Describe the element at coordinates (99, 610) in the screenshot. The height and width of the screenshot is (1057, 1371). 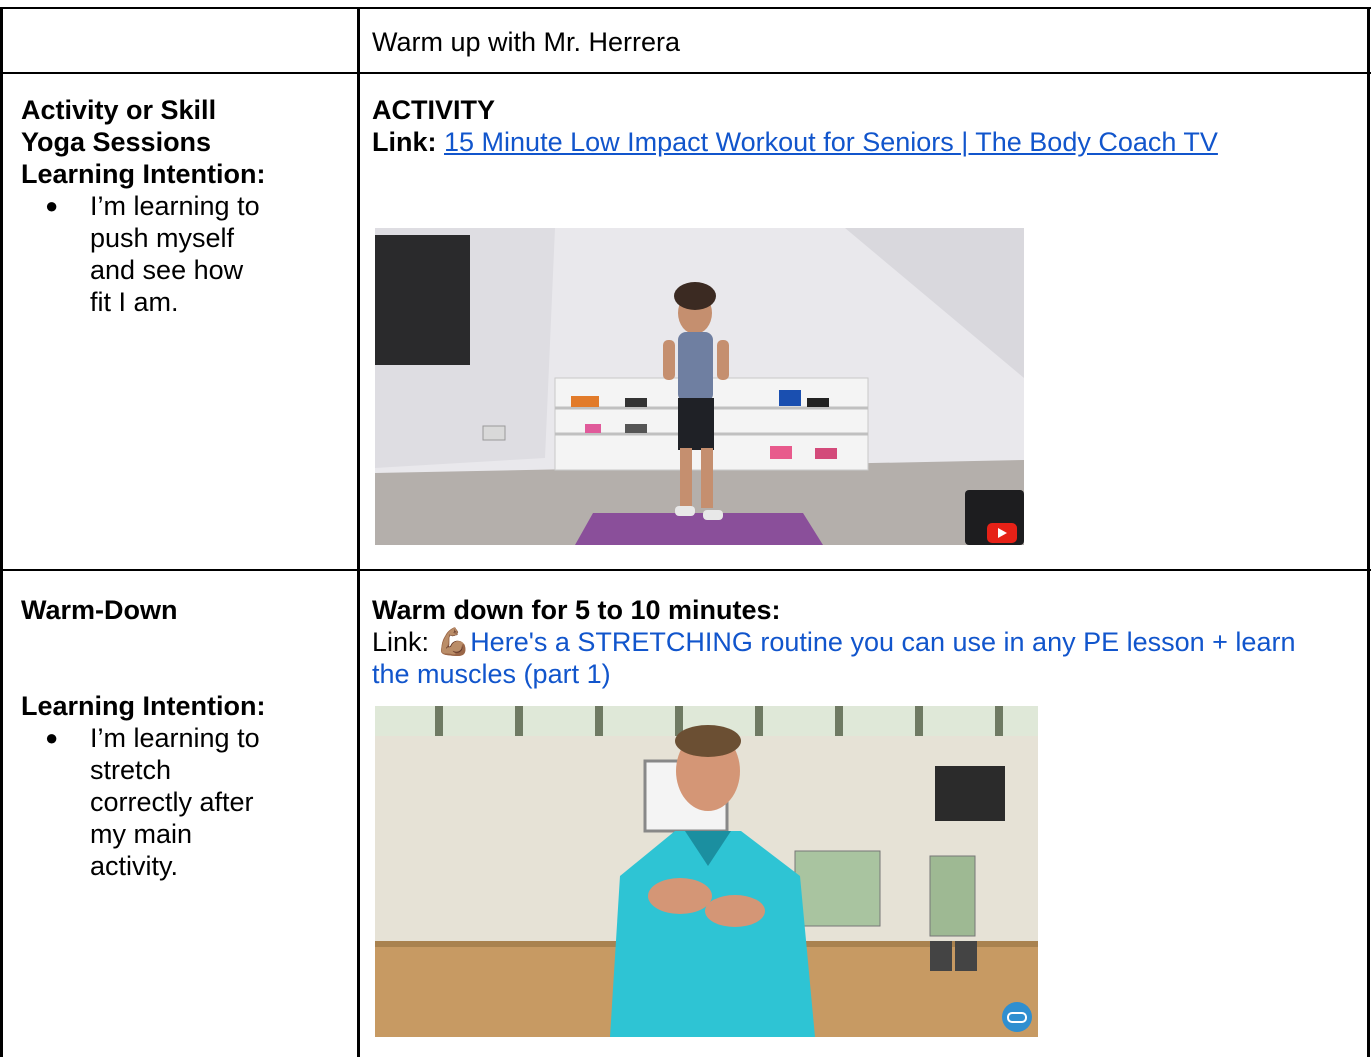
I see `warm-down-title: Warm-Down` at that location.